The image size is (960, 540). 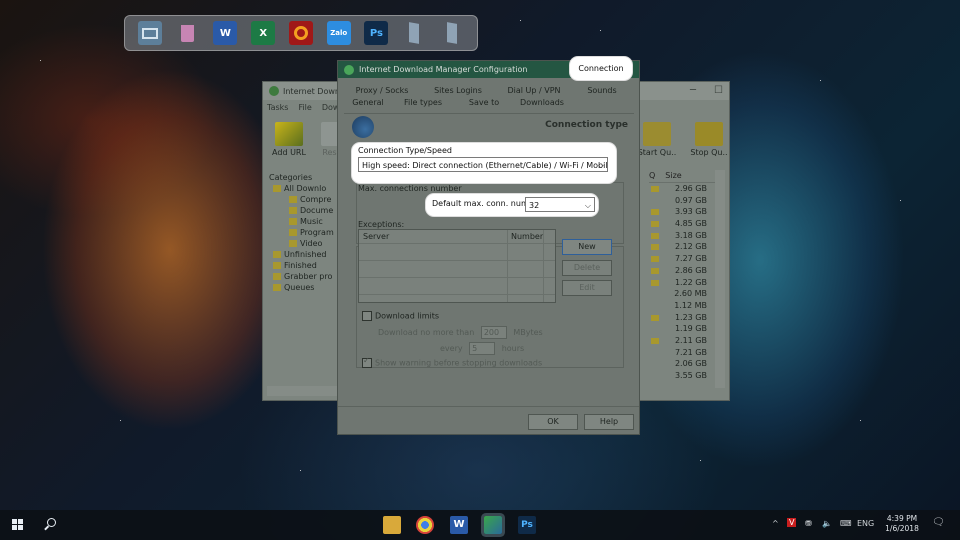 I want to click on new-button: New, so click(x=587, y=247).